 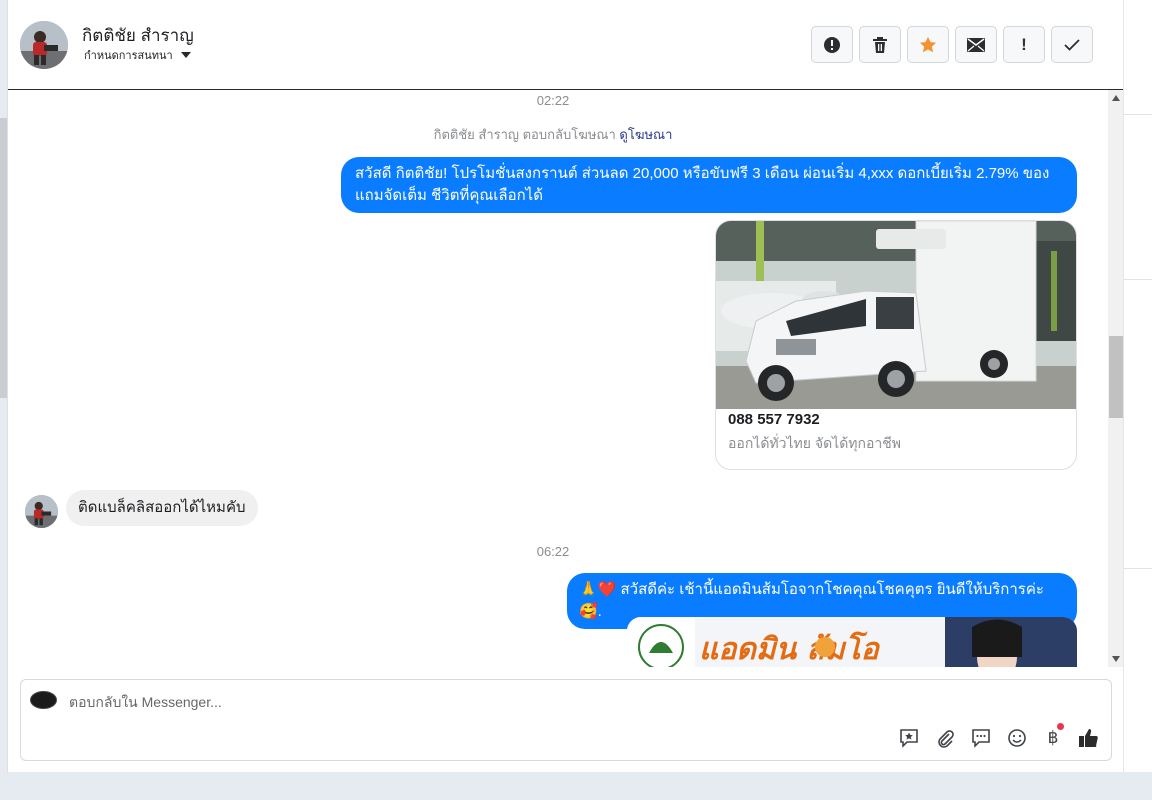 I want to click on report-button, so click(x=832, y=44).